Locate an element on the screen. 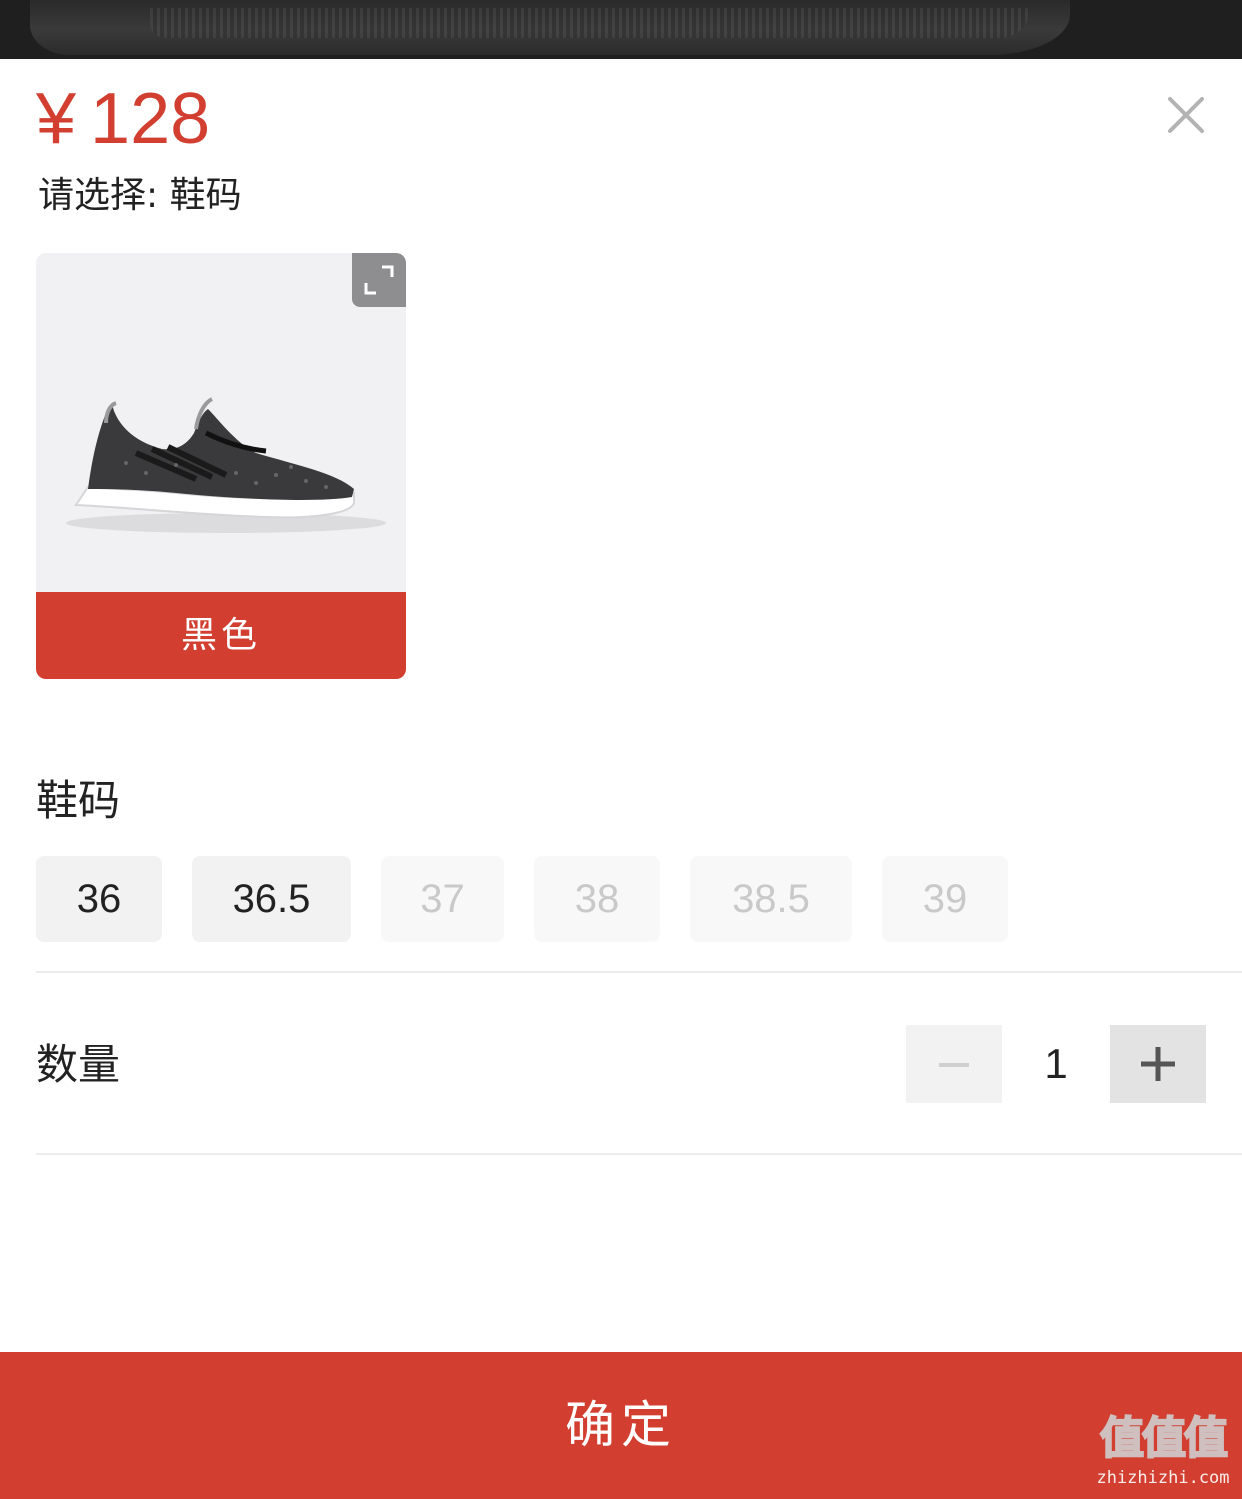  quantity-value: 1 is located at coordinates (1056, 1064).